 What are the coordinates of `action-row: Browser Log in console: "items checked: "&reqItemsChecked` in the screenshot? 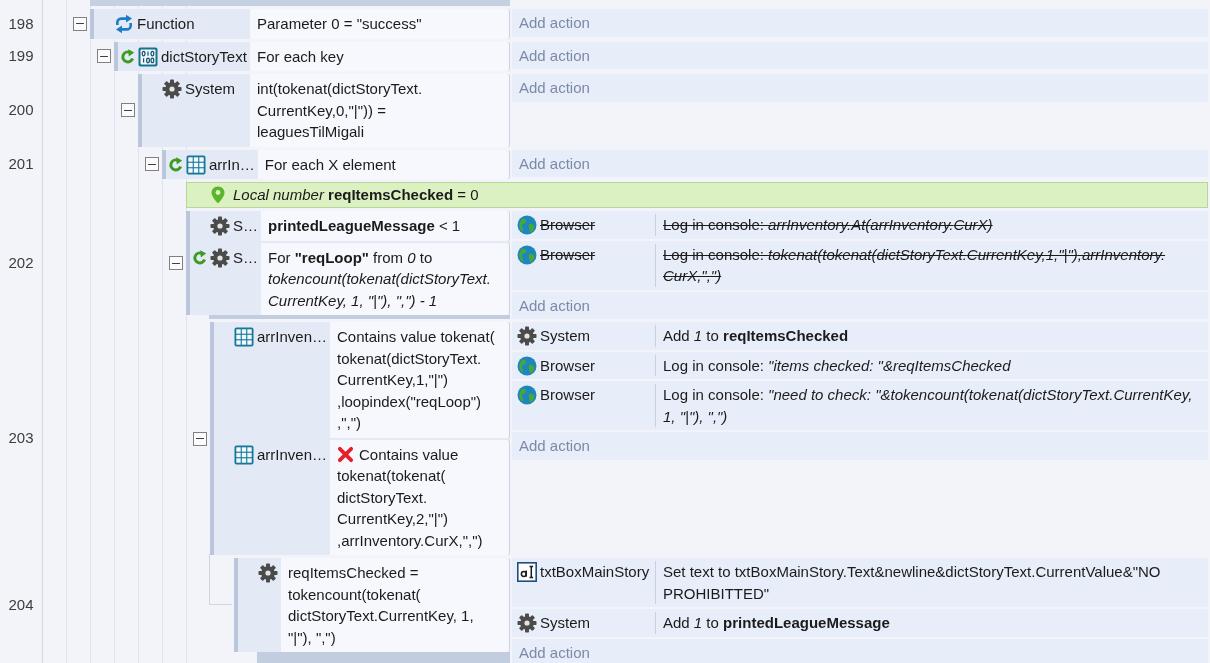 It's located at (860, 365).